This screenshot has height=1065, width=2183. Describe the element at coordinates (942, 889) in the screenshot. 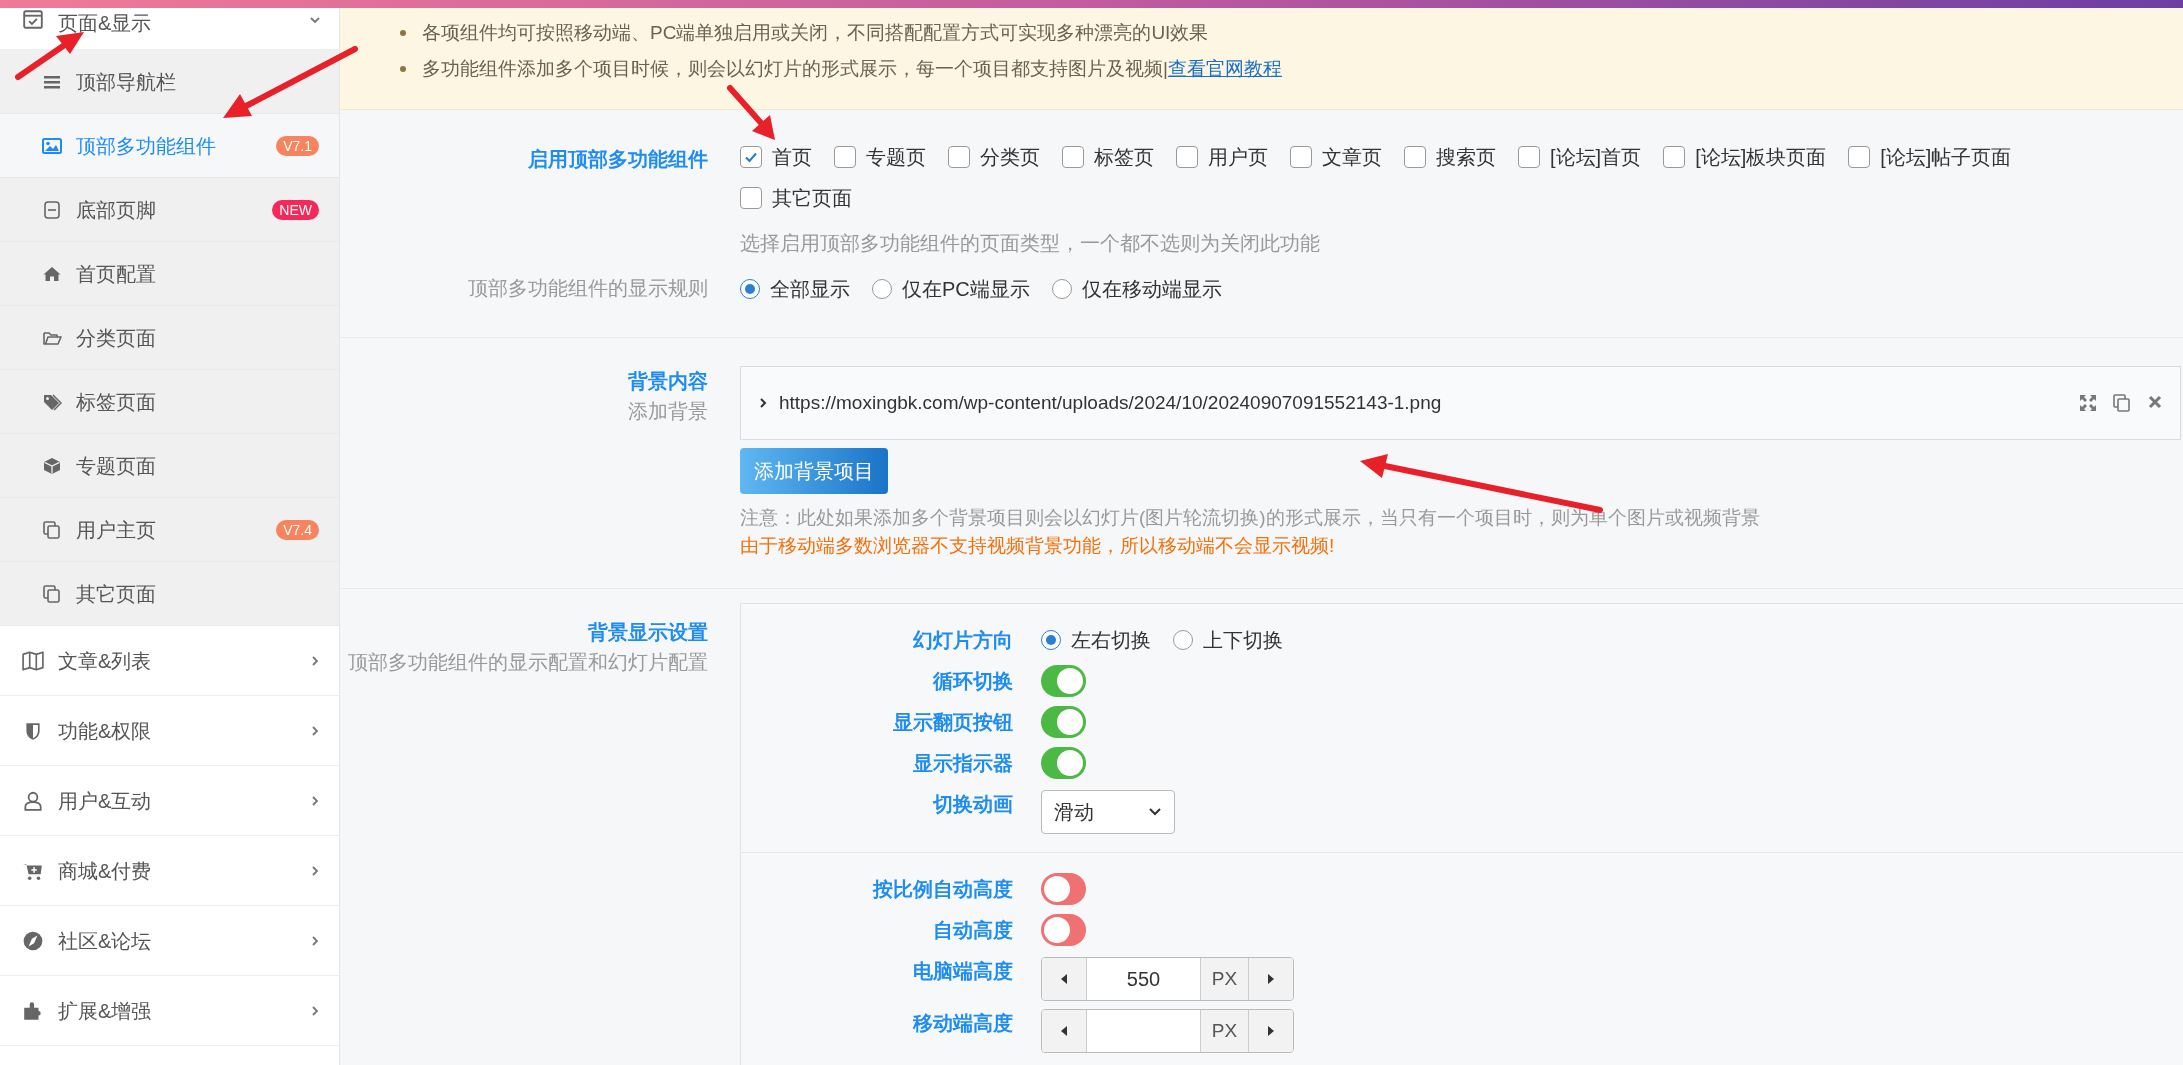

I see `field-label: 按比例自动高度` at that location.